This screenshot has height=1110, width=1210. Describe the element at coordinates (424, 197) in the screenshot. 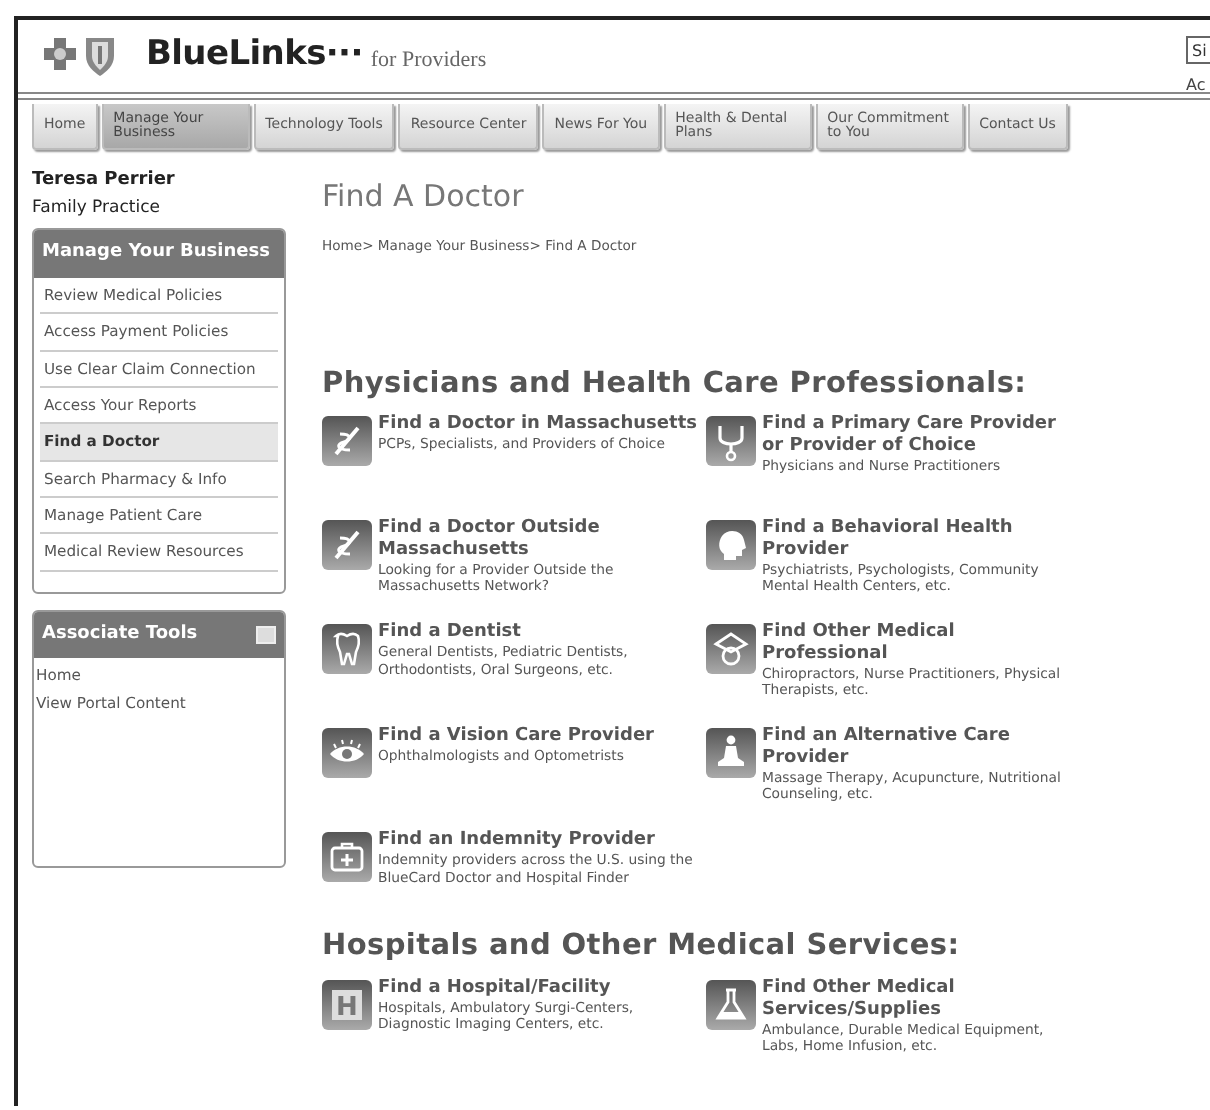

I see `page-title: Find A Doctor` at that location.